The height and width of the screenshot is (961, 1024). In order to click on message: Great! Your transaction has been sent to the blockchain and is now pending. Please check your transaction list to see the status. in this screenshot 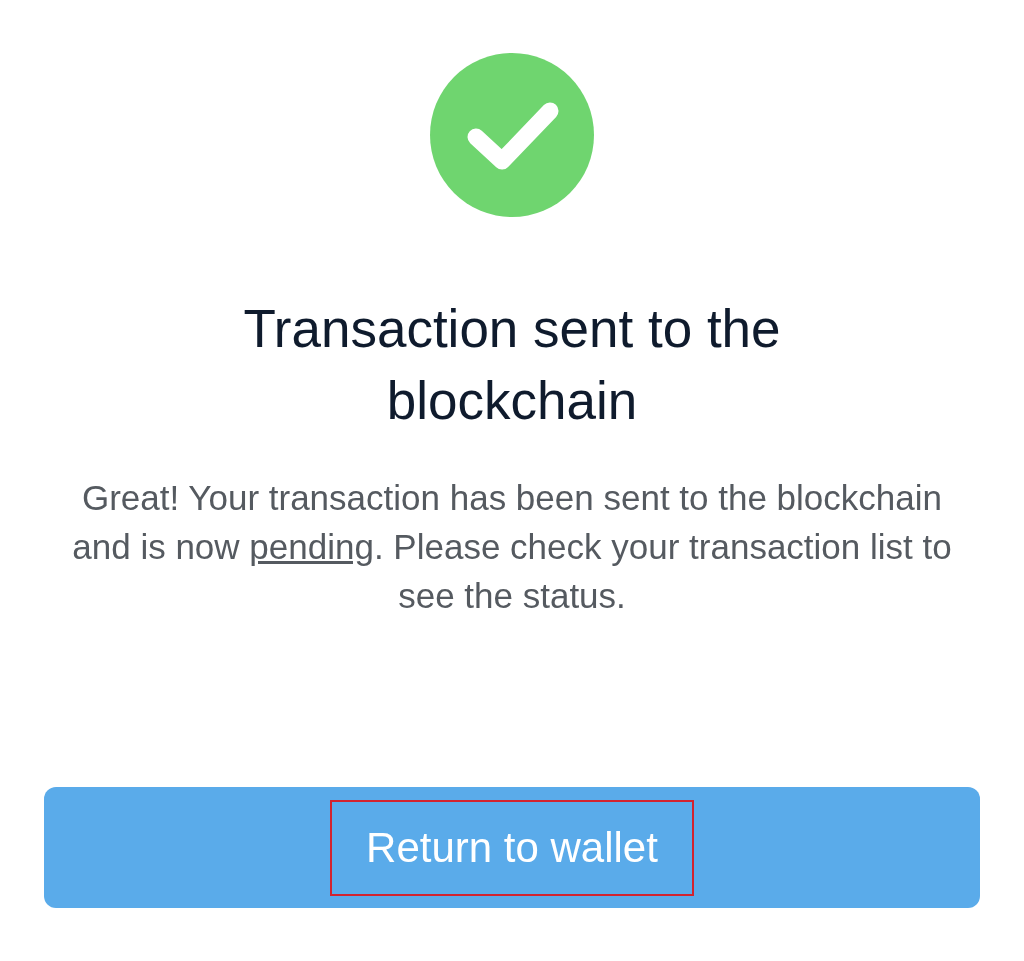, I will do `click(512, 547)`.